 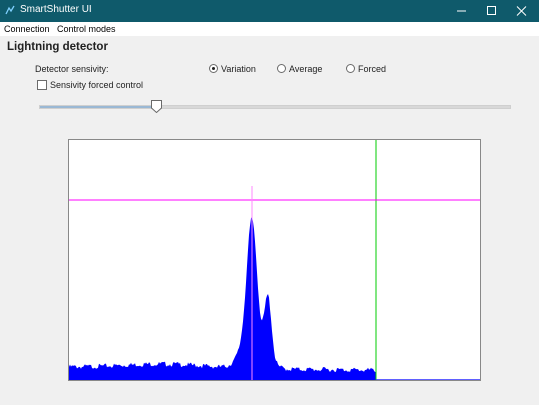 I want to click on maximize-icon, so click(x=491, y=10).